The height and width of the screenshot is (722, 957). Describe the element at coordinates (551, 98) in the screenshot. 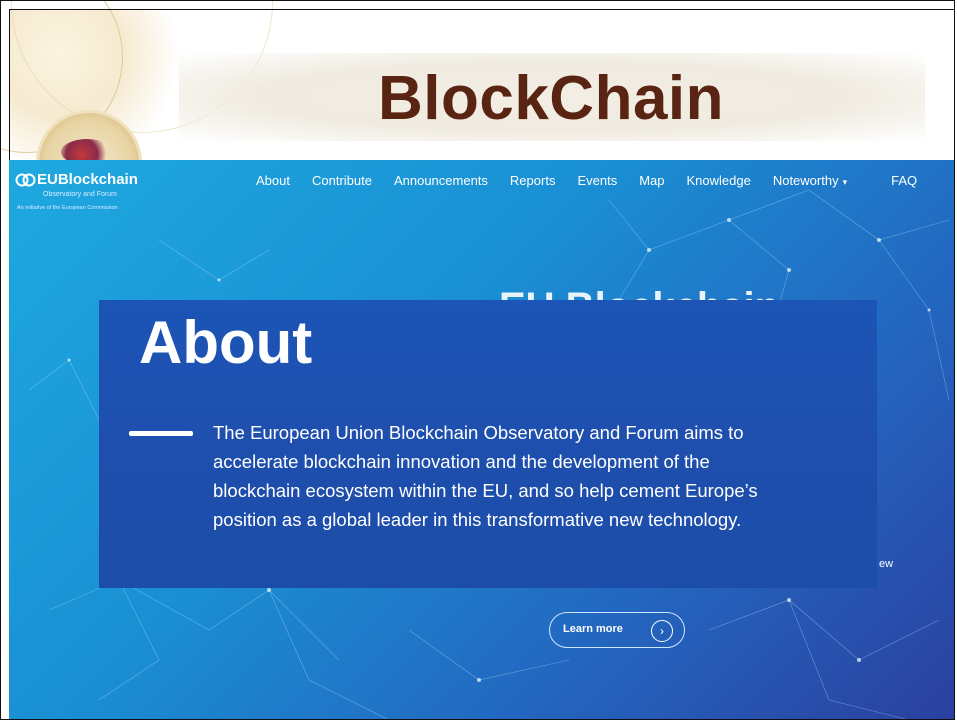

I see `slide-title: BlockChain` at that location.